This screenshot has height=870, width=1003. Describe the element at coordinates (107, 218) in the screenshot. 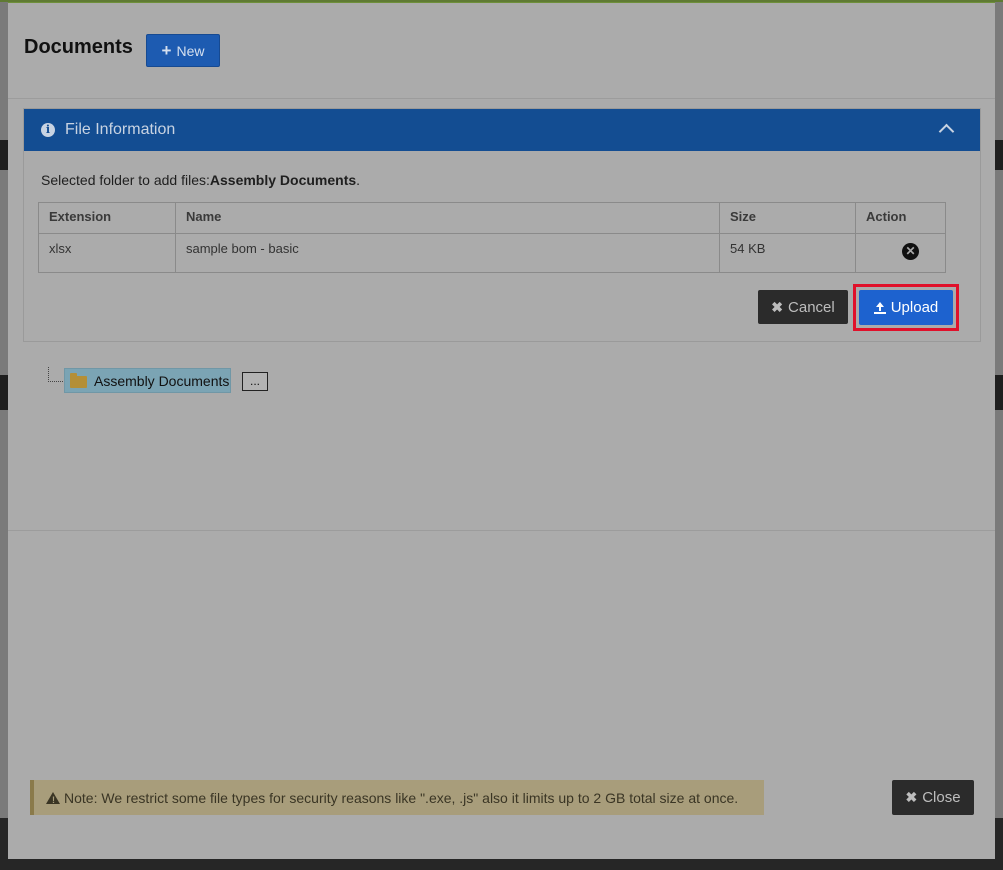

I see `column-header-extension: Extension` at that location.